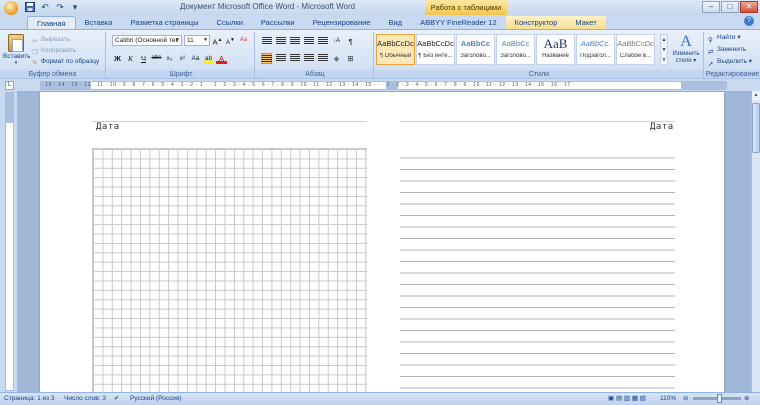 This screenshot has width=760, height=405. What do you see at coordinates (169, 58) in the screenshot?
I see `subscript-button: x₂` at bounding box center [169, 58].